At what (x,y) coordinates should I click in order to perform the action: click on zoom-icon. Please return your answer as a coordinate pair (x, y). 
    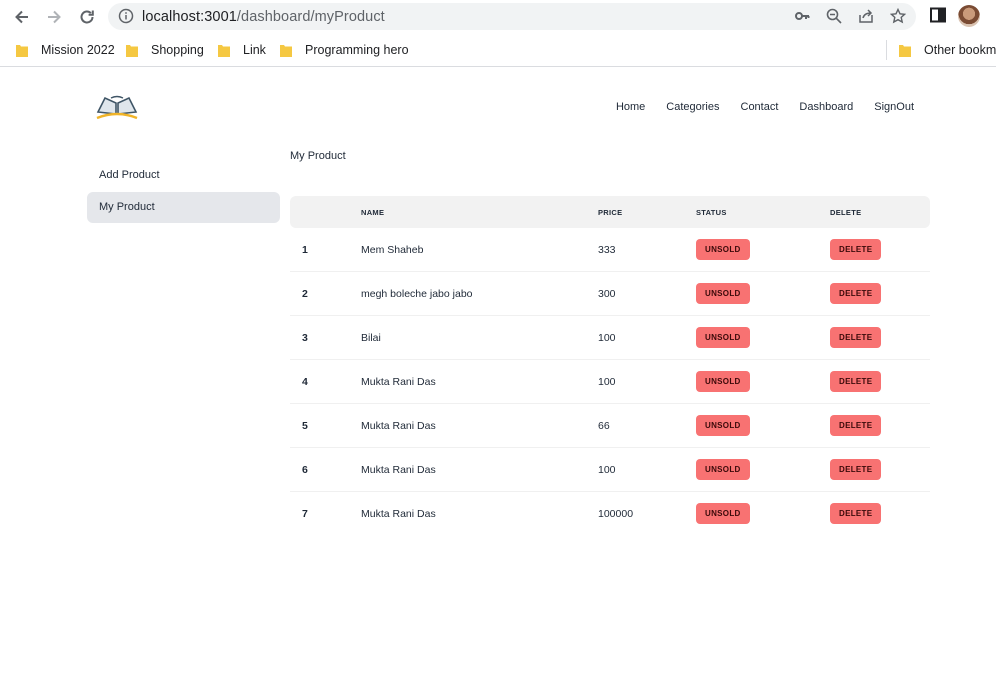
    Looking at the image, I should click on (834, 18).